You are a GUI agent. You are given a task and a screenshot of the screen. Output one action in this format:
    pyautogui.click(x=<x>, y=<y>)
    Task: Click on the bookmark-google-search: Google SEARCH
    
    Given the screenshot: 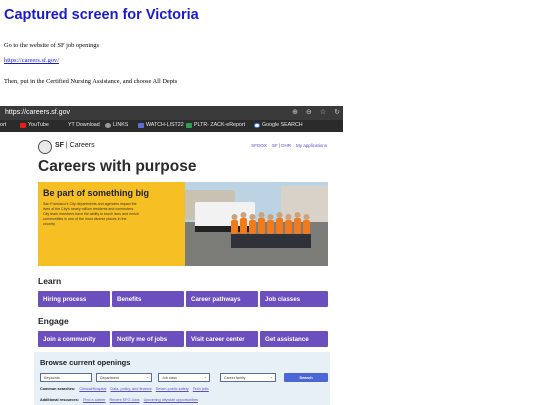 What is the action you would take?
    pyautogui.click(x=278, y=125)
    